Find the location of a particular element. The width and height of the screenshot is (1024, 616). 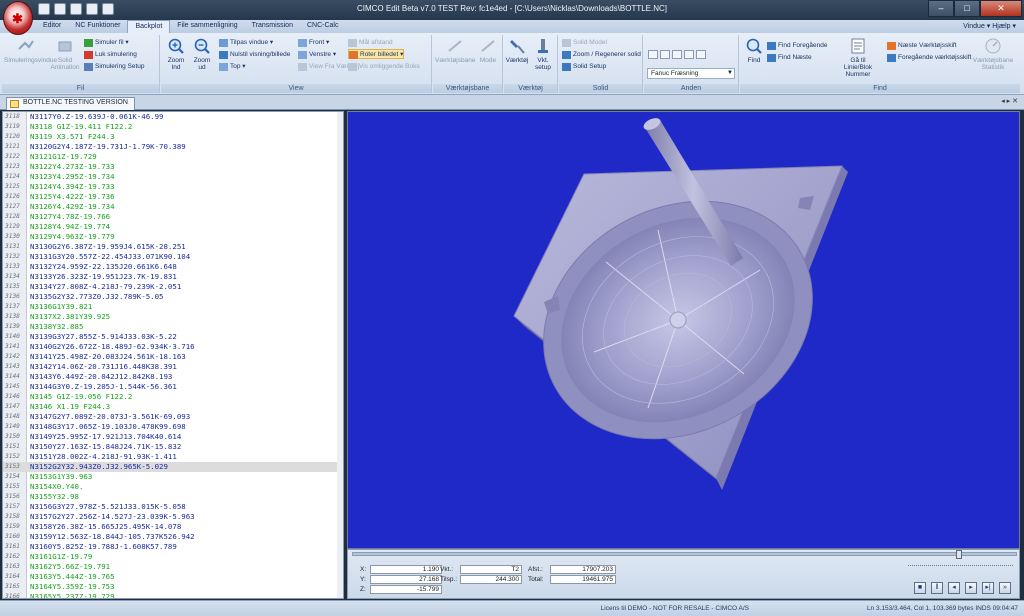

zoom-ind-button: Zoom Ind is located at coordinates (176, 54).